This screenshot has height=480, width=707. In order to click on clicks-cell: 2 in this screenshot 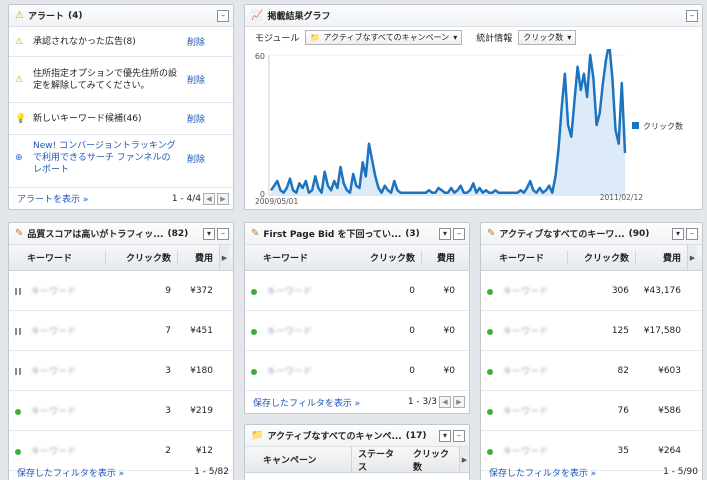, I will do `click(168, 450)`.